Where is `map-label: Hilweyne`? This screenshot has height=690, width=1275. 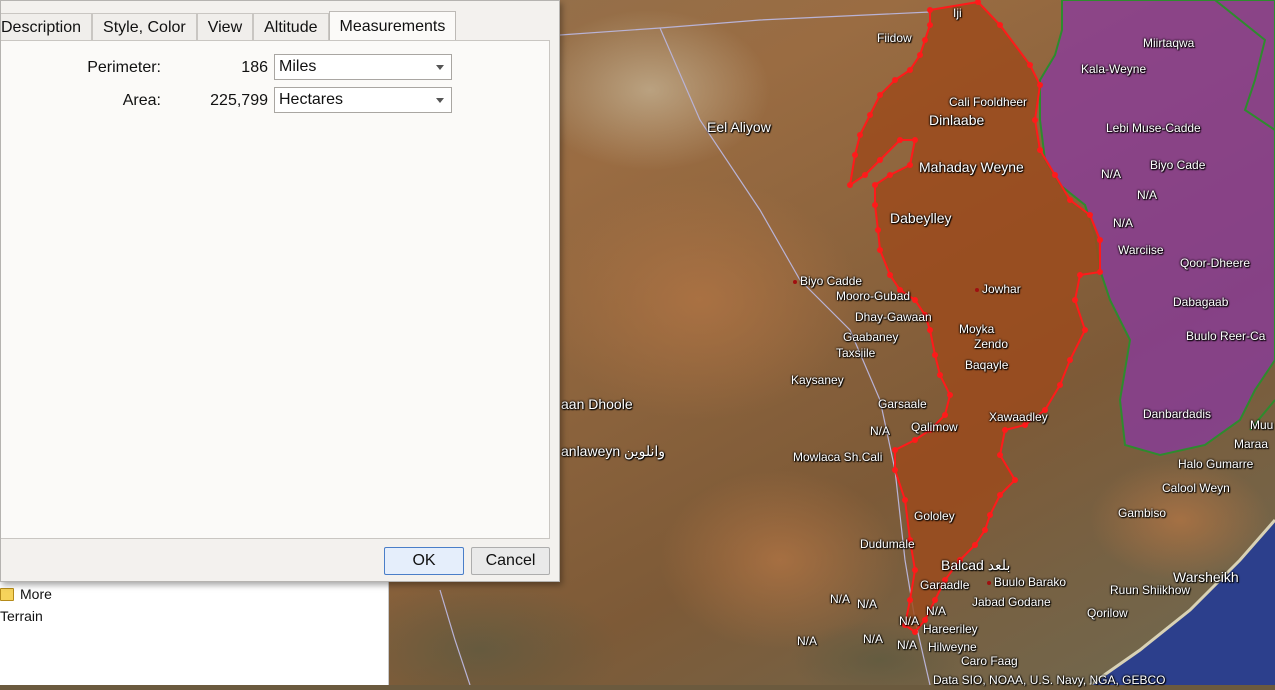
map-label: Hilweyne is located at coordinates (952, 647).